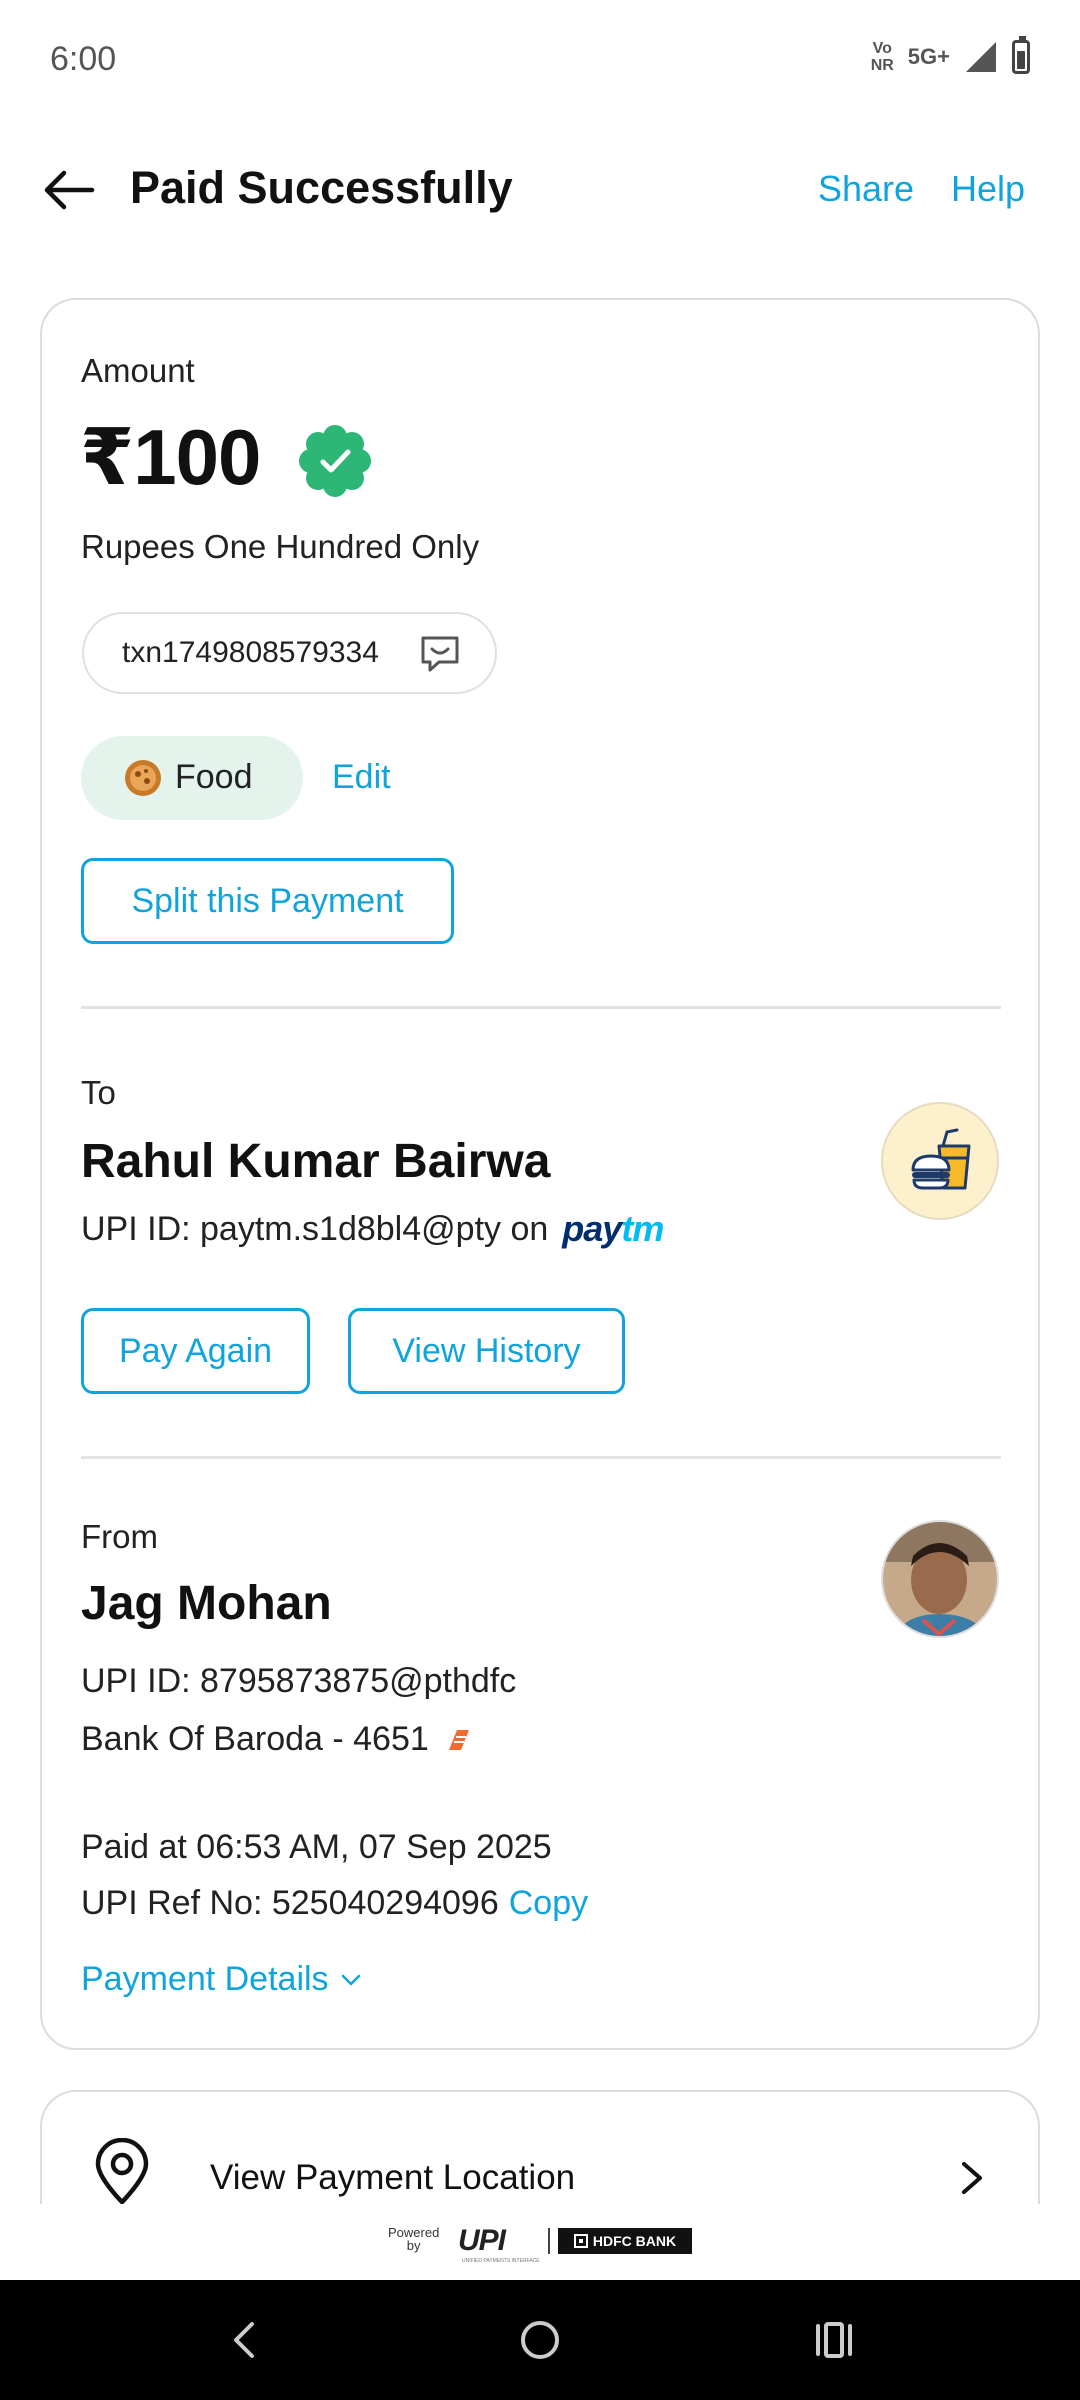 The height and width of the screenshot is (2400, 1080). Describe the element at coordinates (548, 1903) in the screenshot. I see `copy-ref-button: Copy` at that location.